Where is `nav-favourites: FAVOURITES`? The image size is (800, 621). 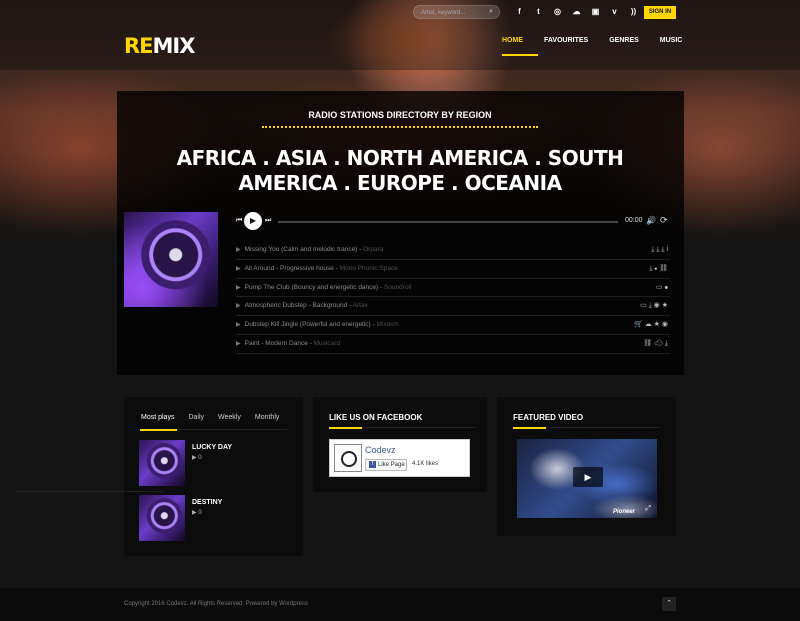
nav-favourites: FAVOURITES is located at coordinates (566, 46).